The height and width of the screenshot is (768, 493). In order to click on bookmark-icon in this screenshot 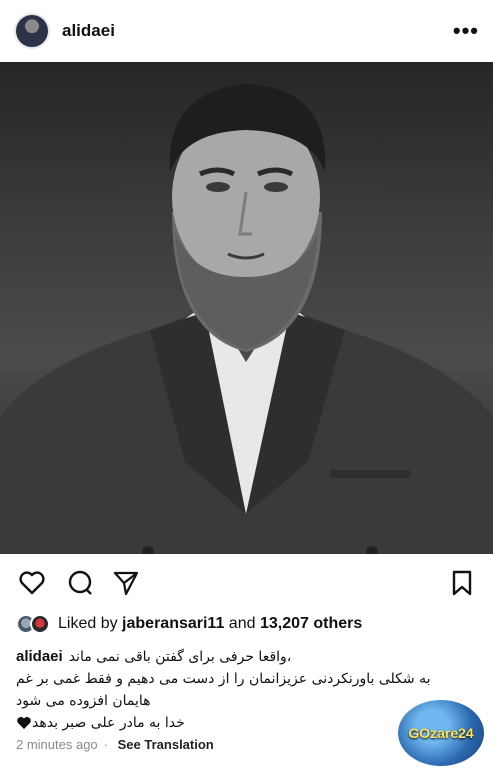, I will do `click(462, 583)`.